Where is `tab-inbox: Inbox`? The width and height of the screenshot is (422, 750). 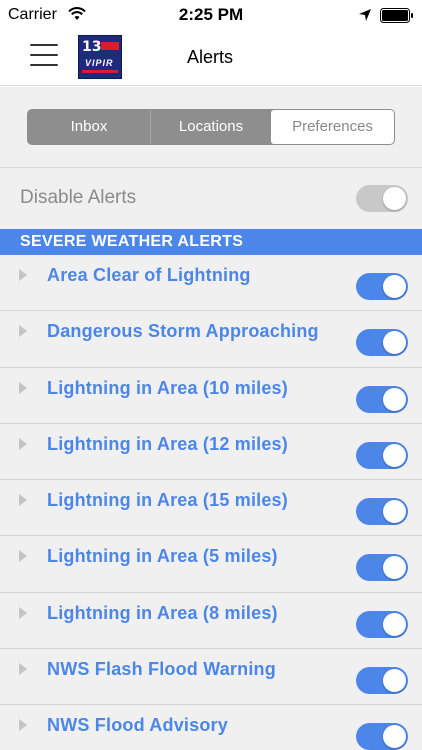 tab-inbox: Inbox is located at coordinates (89, 127).